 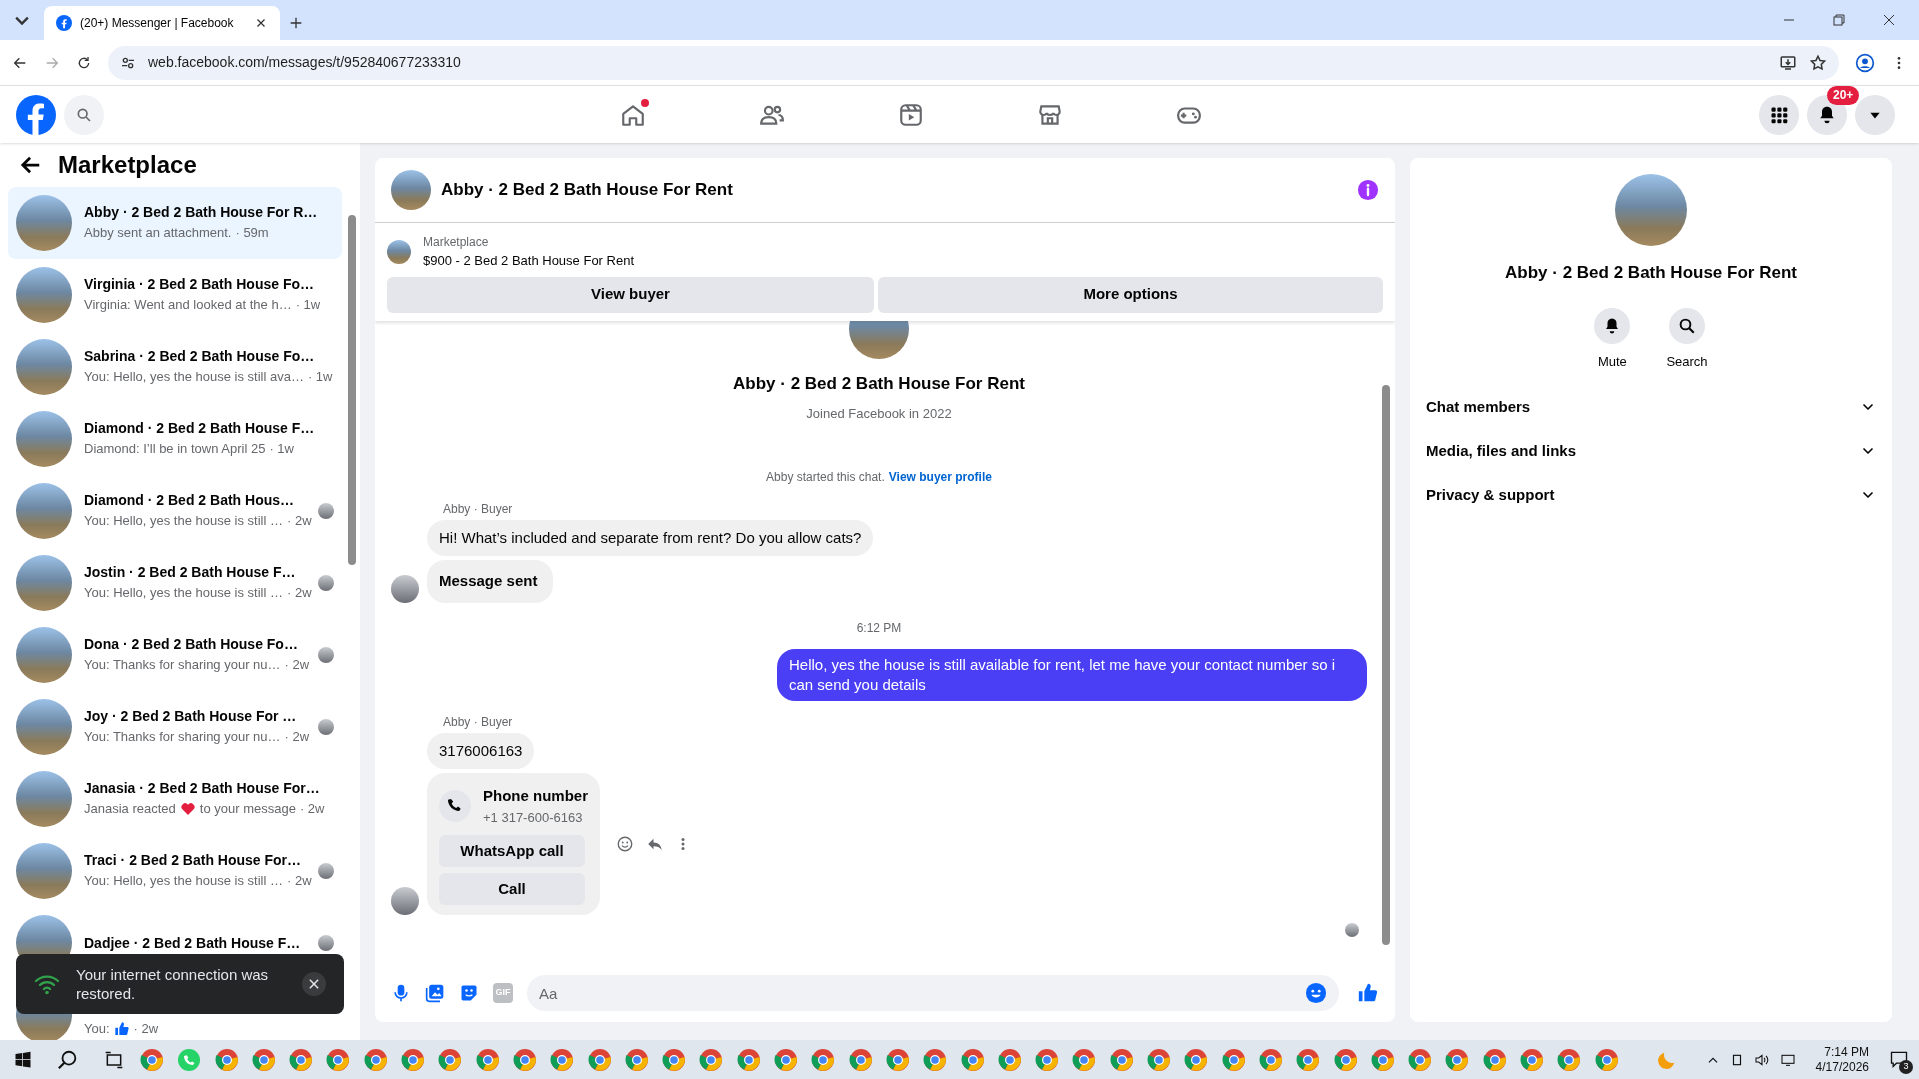 I want to click on microphone-icon, so click(x=401, y=993).